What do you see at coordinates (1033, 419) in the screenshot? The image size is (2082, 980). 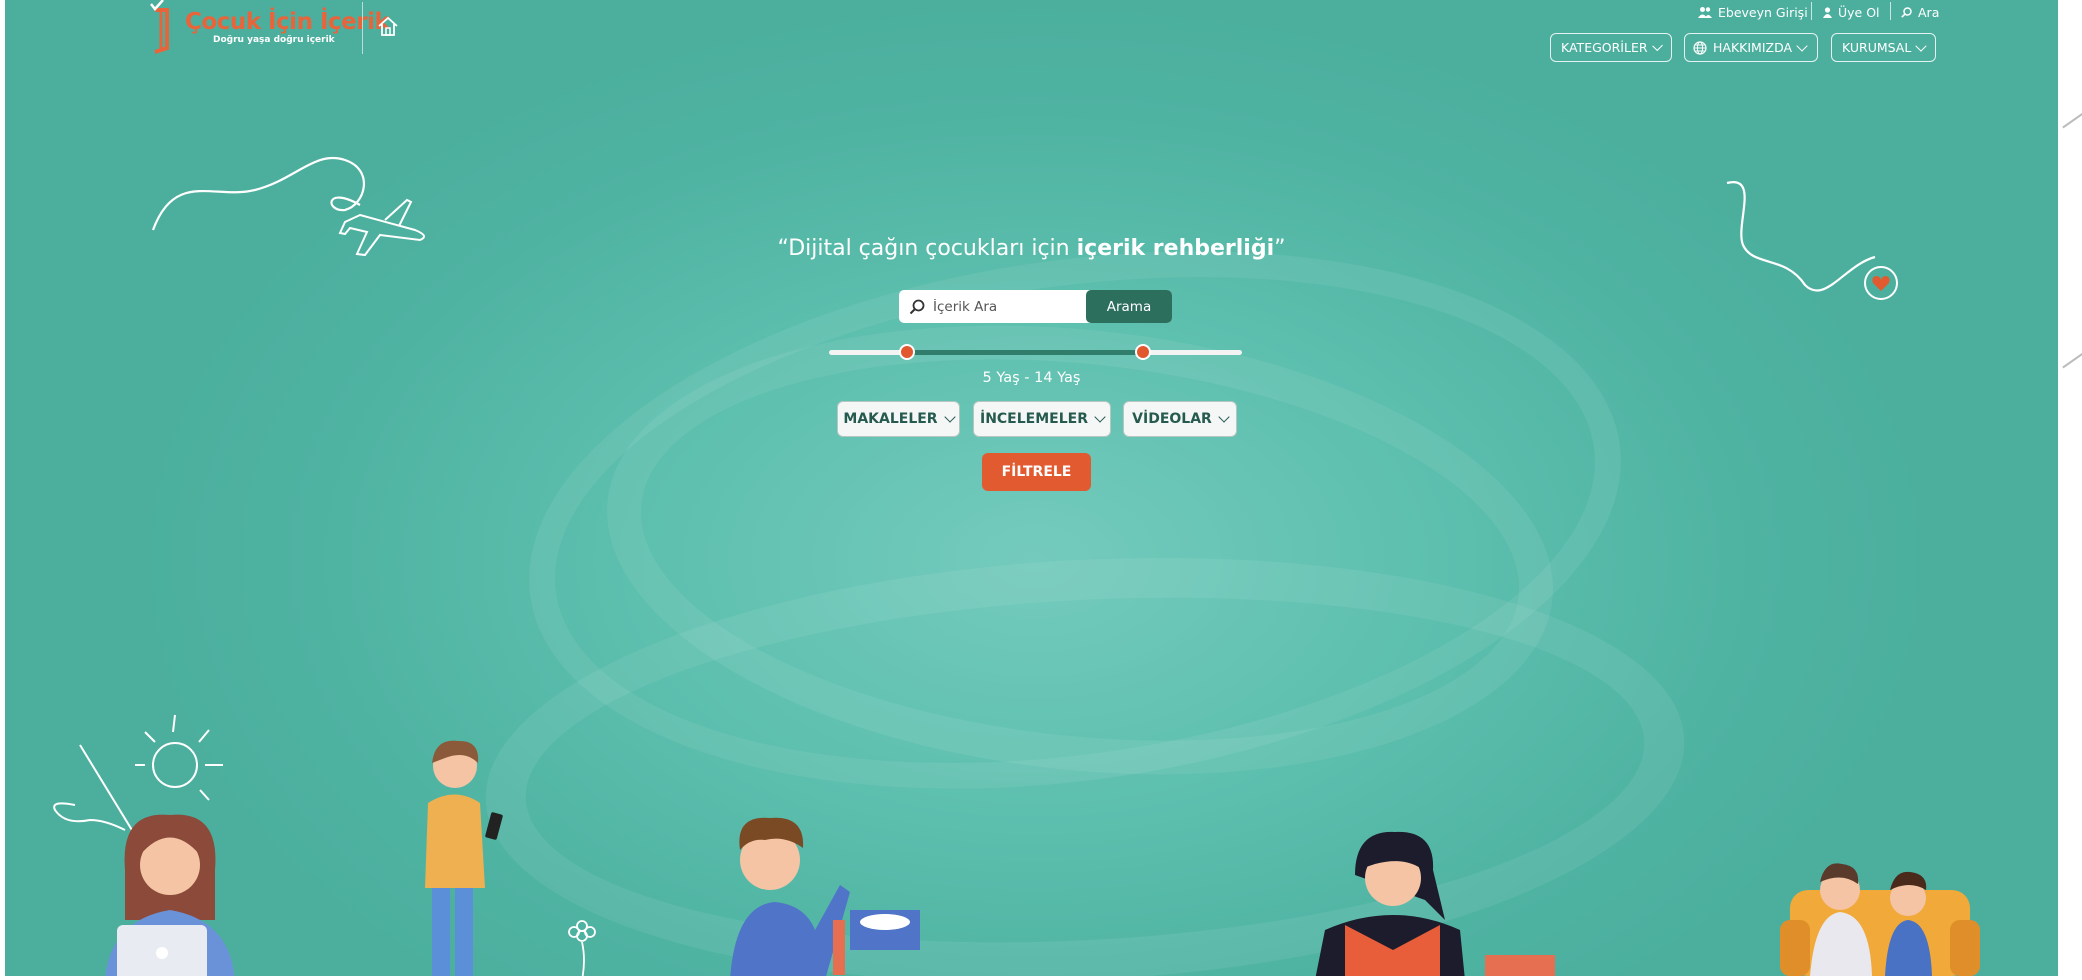 I see `reviews-filter-label: İNCELEMELER` at bounding box center [1033, 419].